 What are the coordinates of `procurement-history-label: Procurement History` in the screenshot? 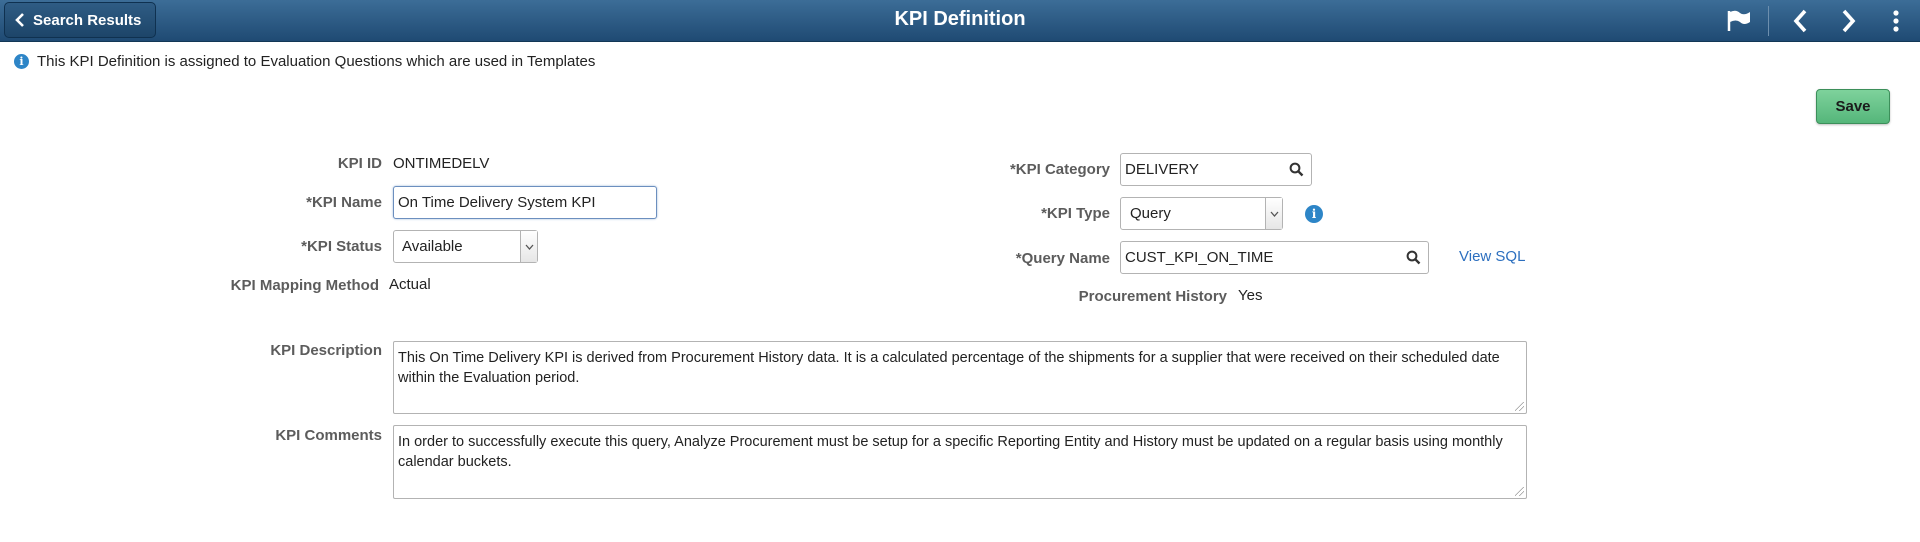 It's located at (1152, 296).